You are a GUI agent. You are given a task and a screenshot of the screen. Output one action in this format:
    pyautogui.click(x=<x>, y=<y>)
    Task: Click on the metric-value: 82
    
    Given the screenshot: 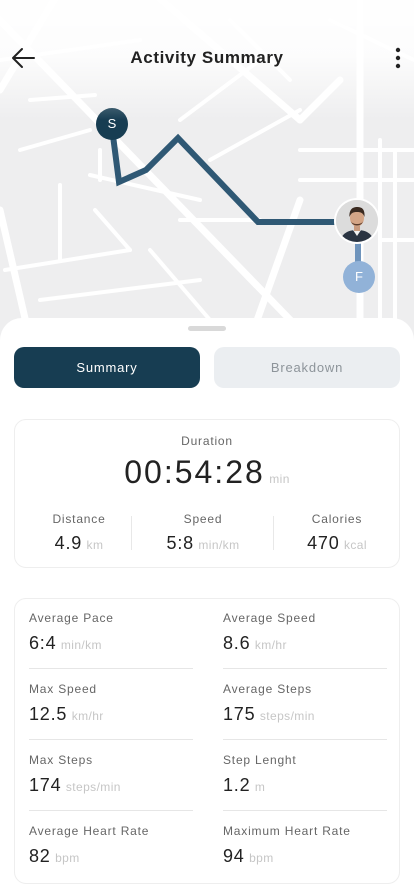 What is the action you would take?
    pyautogui.click(x=40, y=856)
    